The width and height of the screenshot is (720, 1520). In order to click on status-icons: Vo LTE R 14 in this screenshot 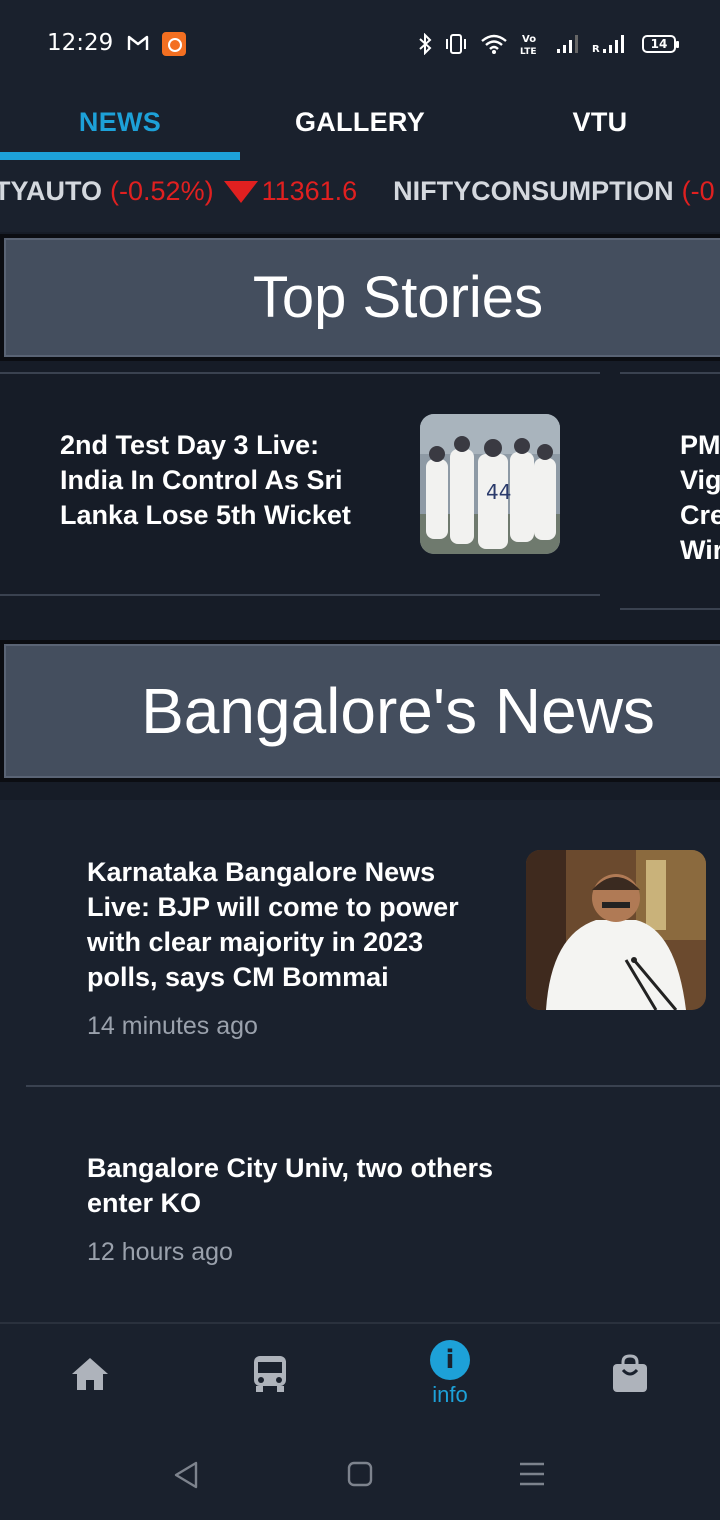, I will do `click(548, 44)`.